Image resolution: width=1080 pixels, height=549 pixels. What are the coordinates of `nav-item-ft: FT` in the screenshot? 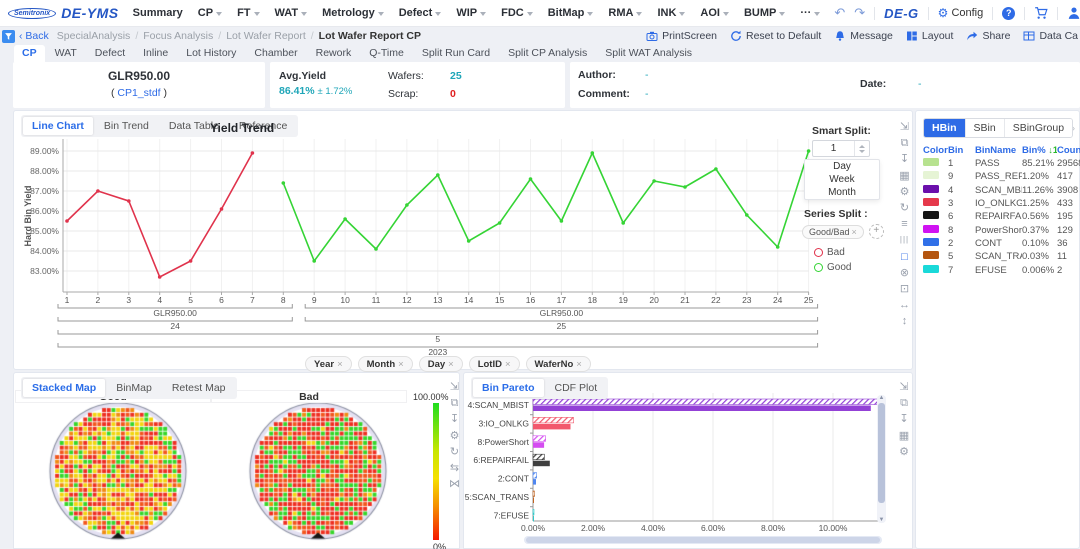 It's located at (248, 13).